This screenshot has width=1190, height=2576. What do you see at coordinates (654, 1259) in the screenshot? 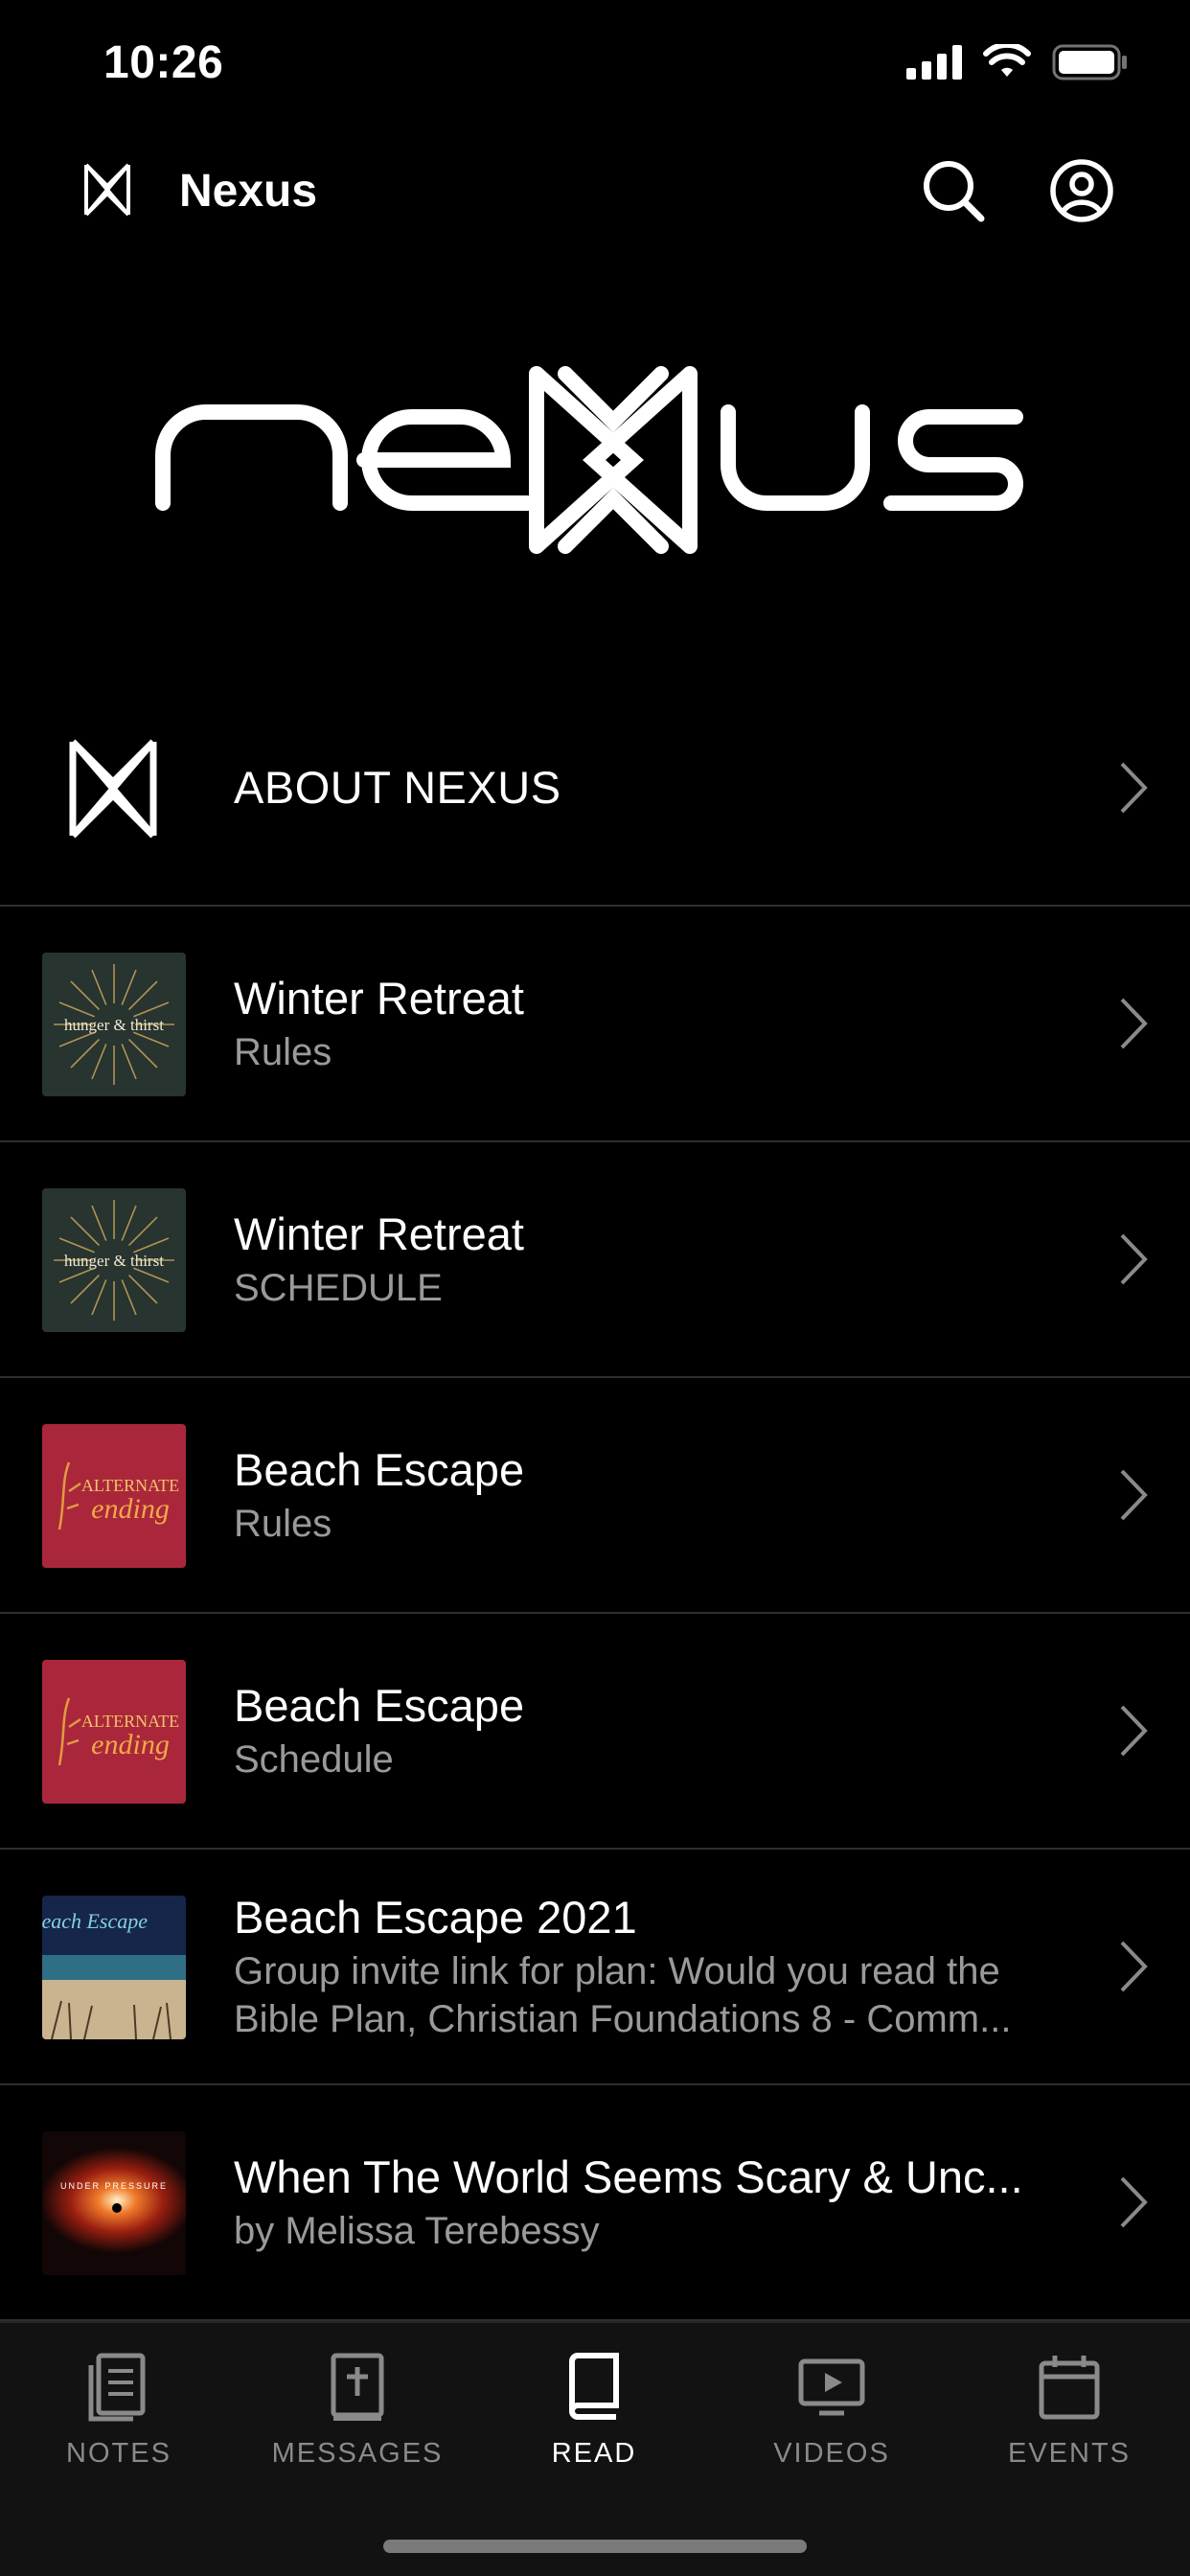
I see `list-item-text: Winter Retreat SCHEDULE` at bounding box center [654, 1259].